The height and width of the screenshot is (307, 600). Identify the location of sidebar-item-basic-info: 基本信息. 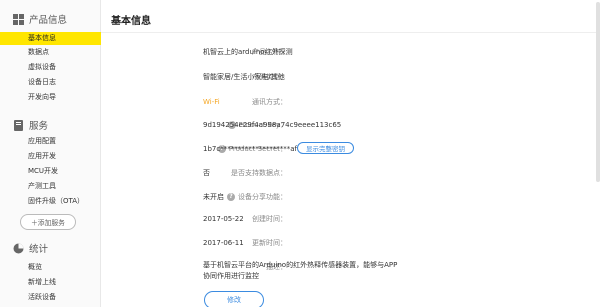
(50, 38).